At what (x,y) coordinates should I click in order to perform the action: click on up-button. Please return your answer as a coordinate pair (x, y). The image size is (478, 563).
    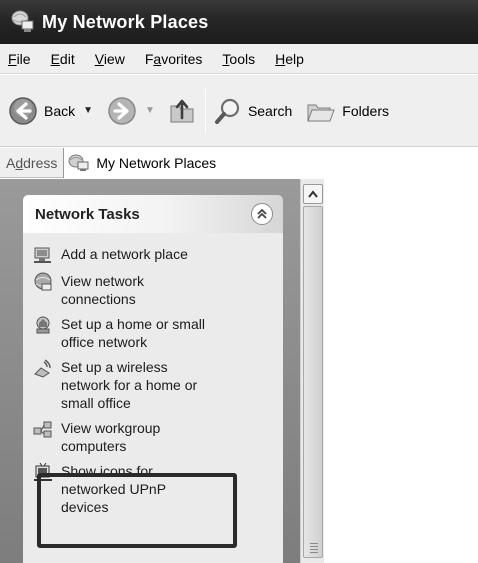
    Looking at the image, I should click on (182, 111).